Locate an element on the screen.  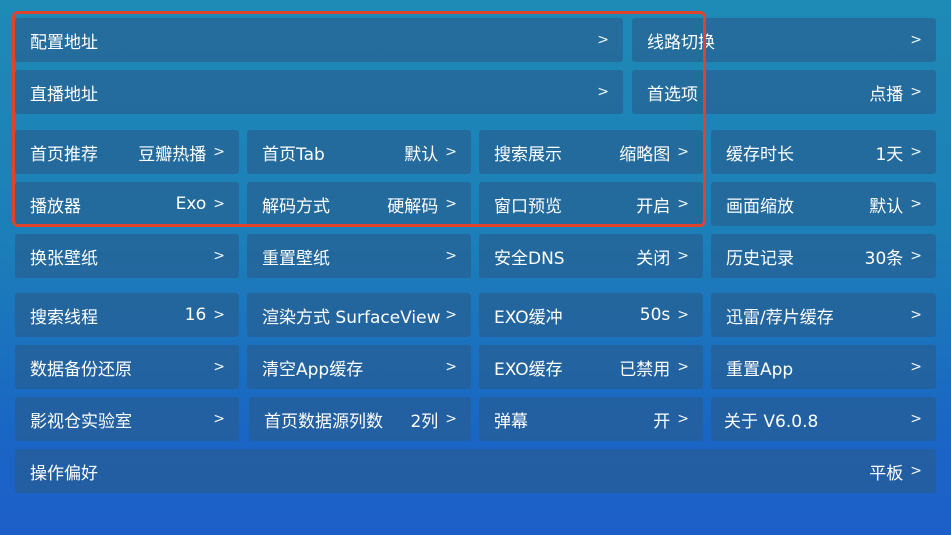
tile-exo-buffer: EXO缓冲 50s > is located at coordinates (591, 315).